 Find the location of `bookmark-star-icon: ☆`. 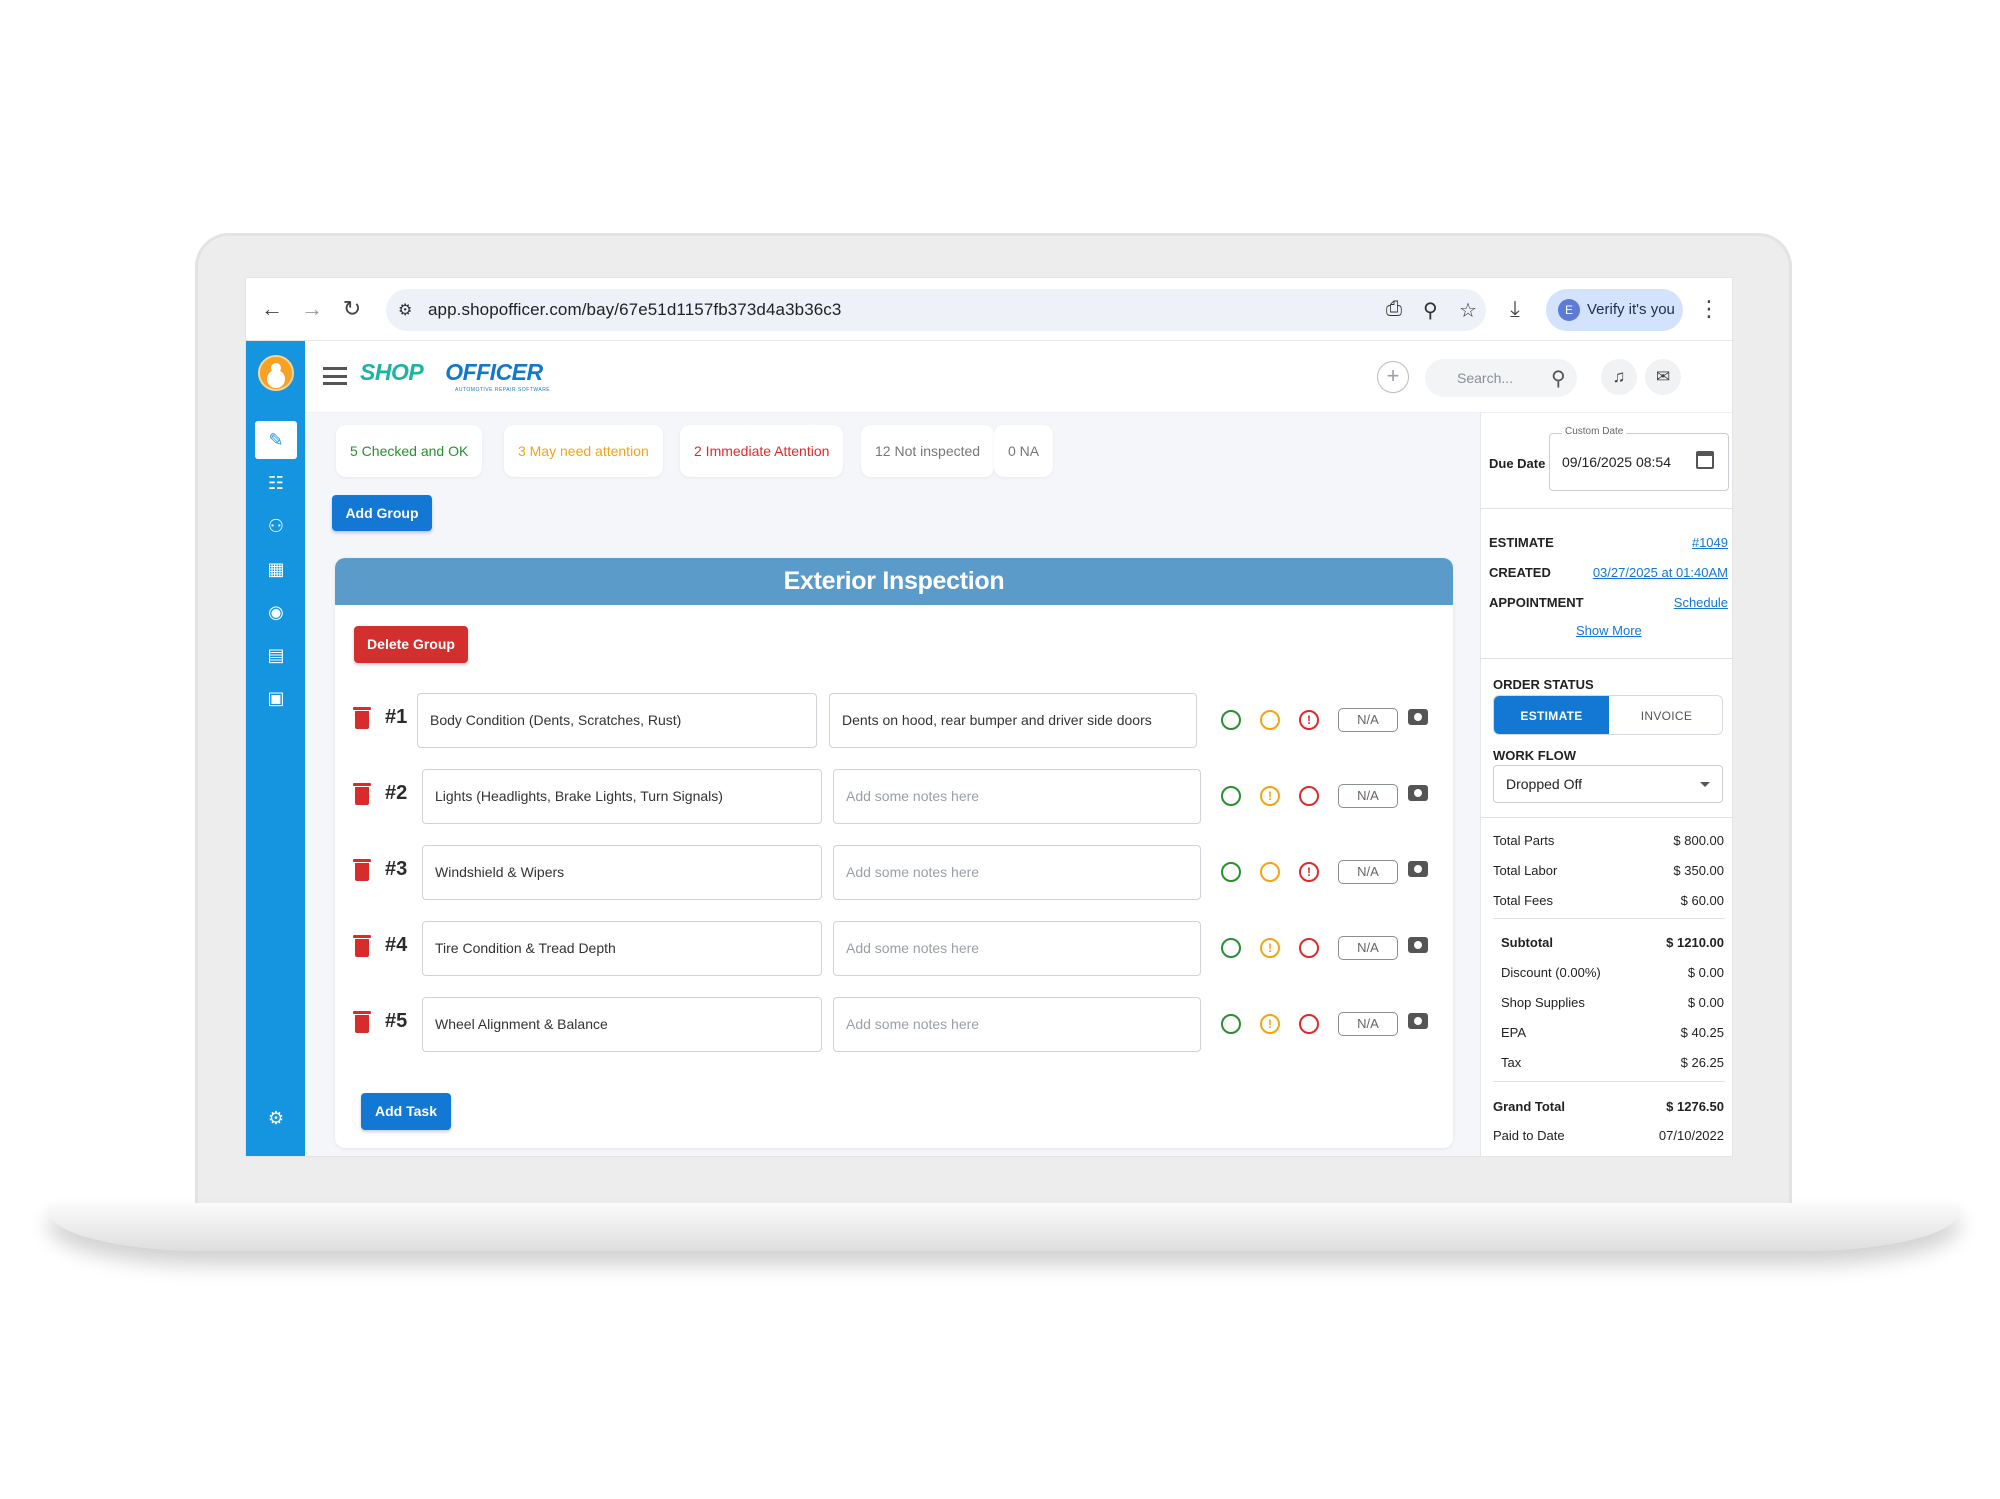

bookmark-star-icon: ☆ is located at coordinates (1468, 310).